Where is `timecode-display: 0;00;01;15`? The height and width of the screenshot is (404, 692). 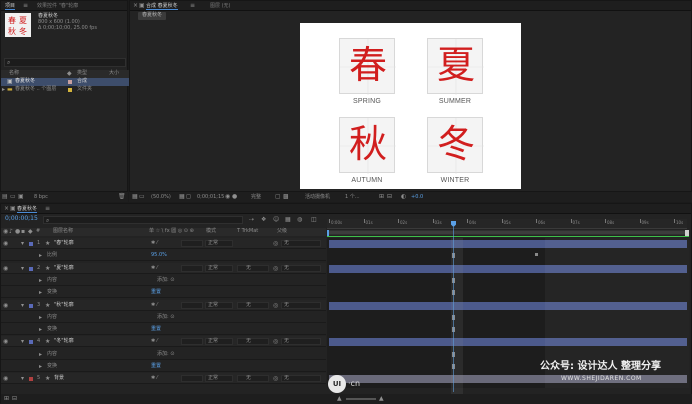 timecode-display: 0;00;01;15 is located at coordinates (210, 197).